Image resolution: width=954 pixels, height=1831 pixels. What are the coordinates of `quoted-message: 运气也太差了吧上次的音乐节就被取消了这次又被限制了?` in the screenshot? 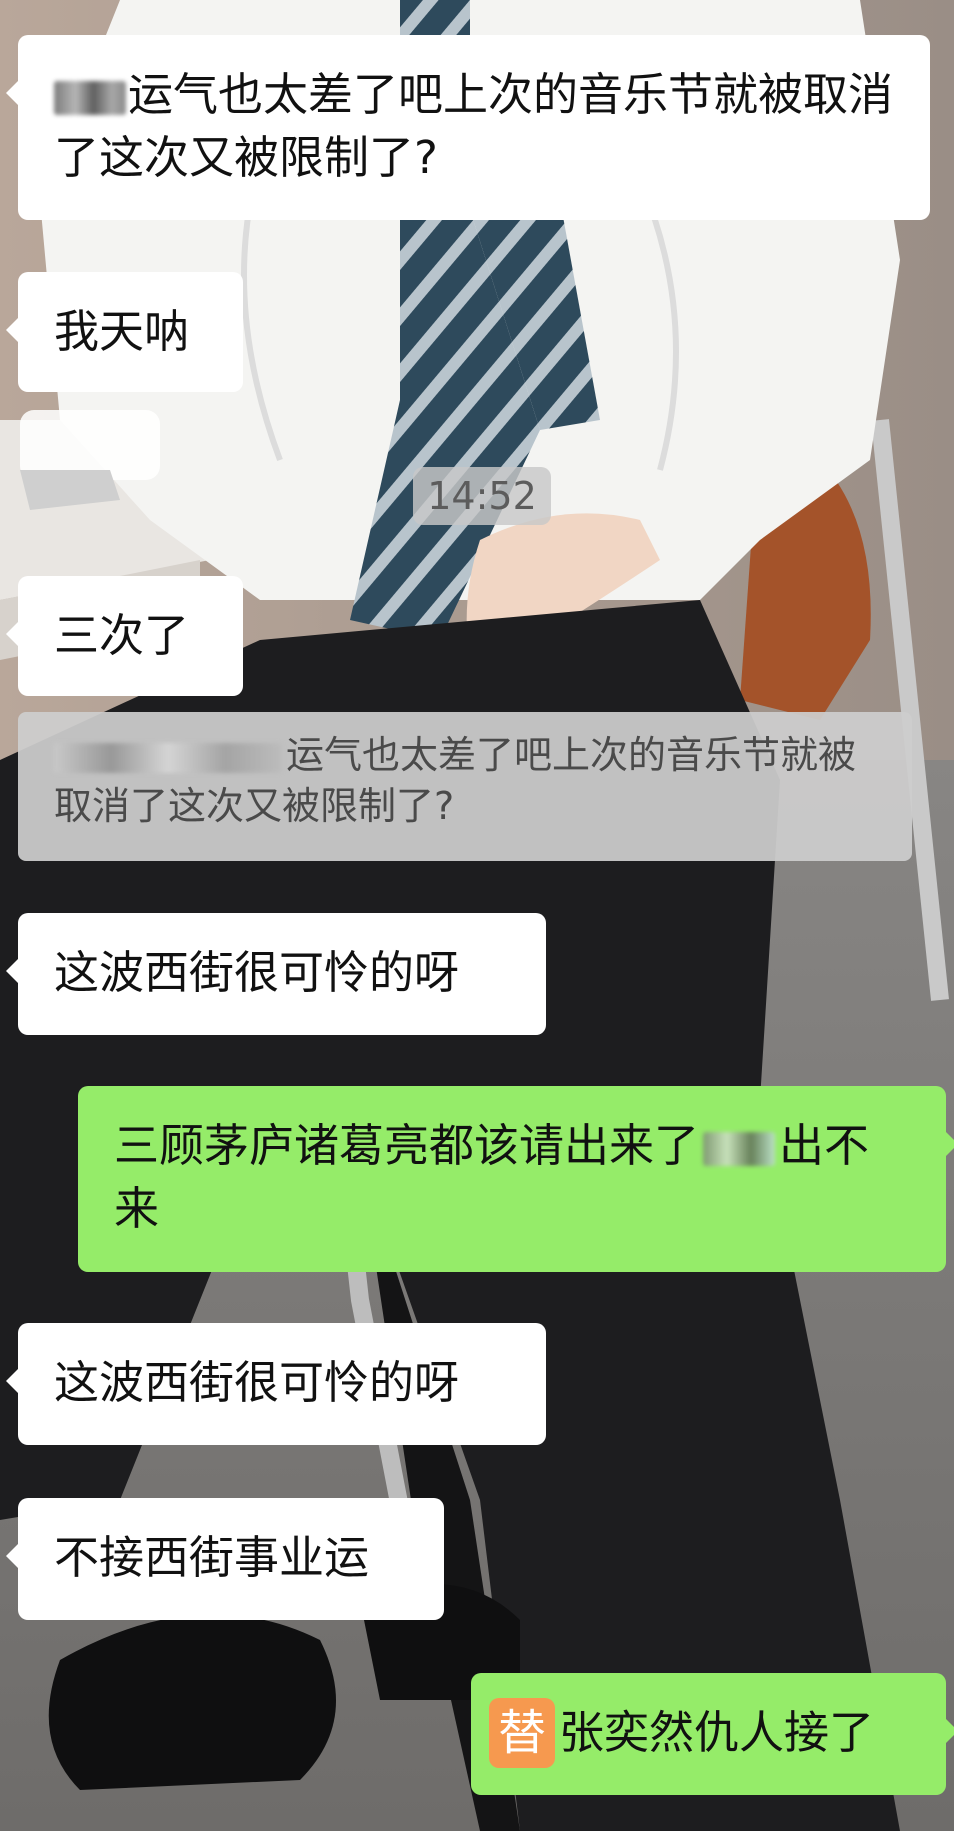 It's located at (465, 786).